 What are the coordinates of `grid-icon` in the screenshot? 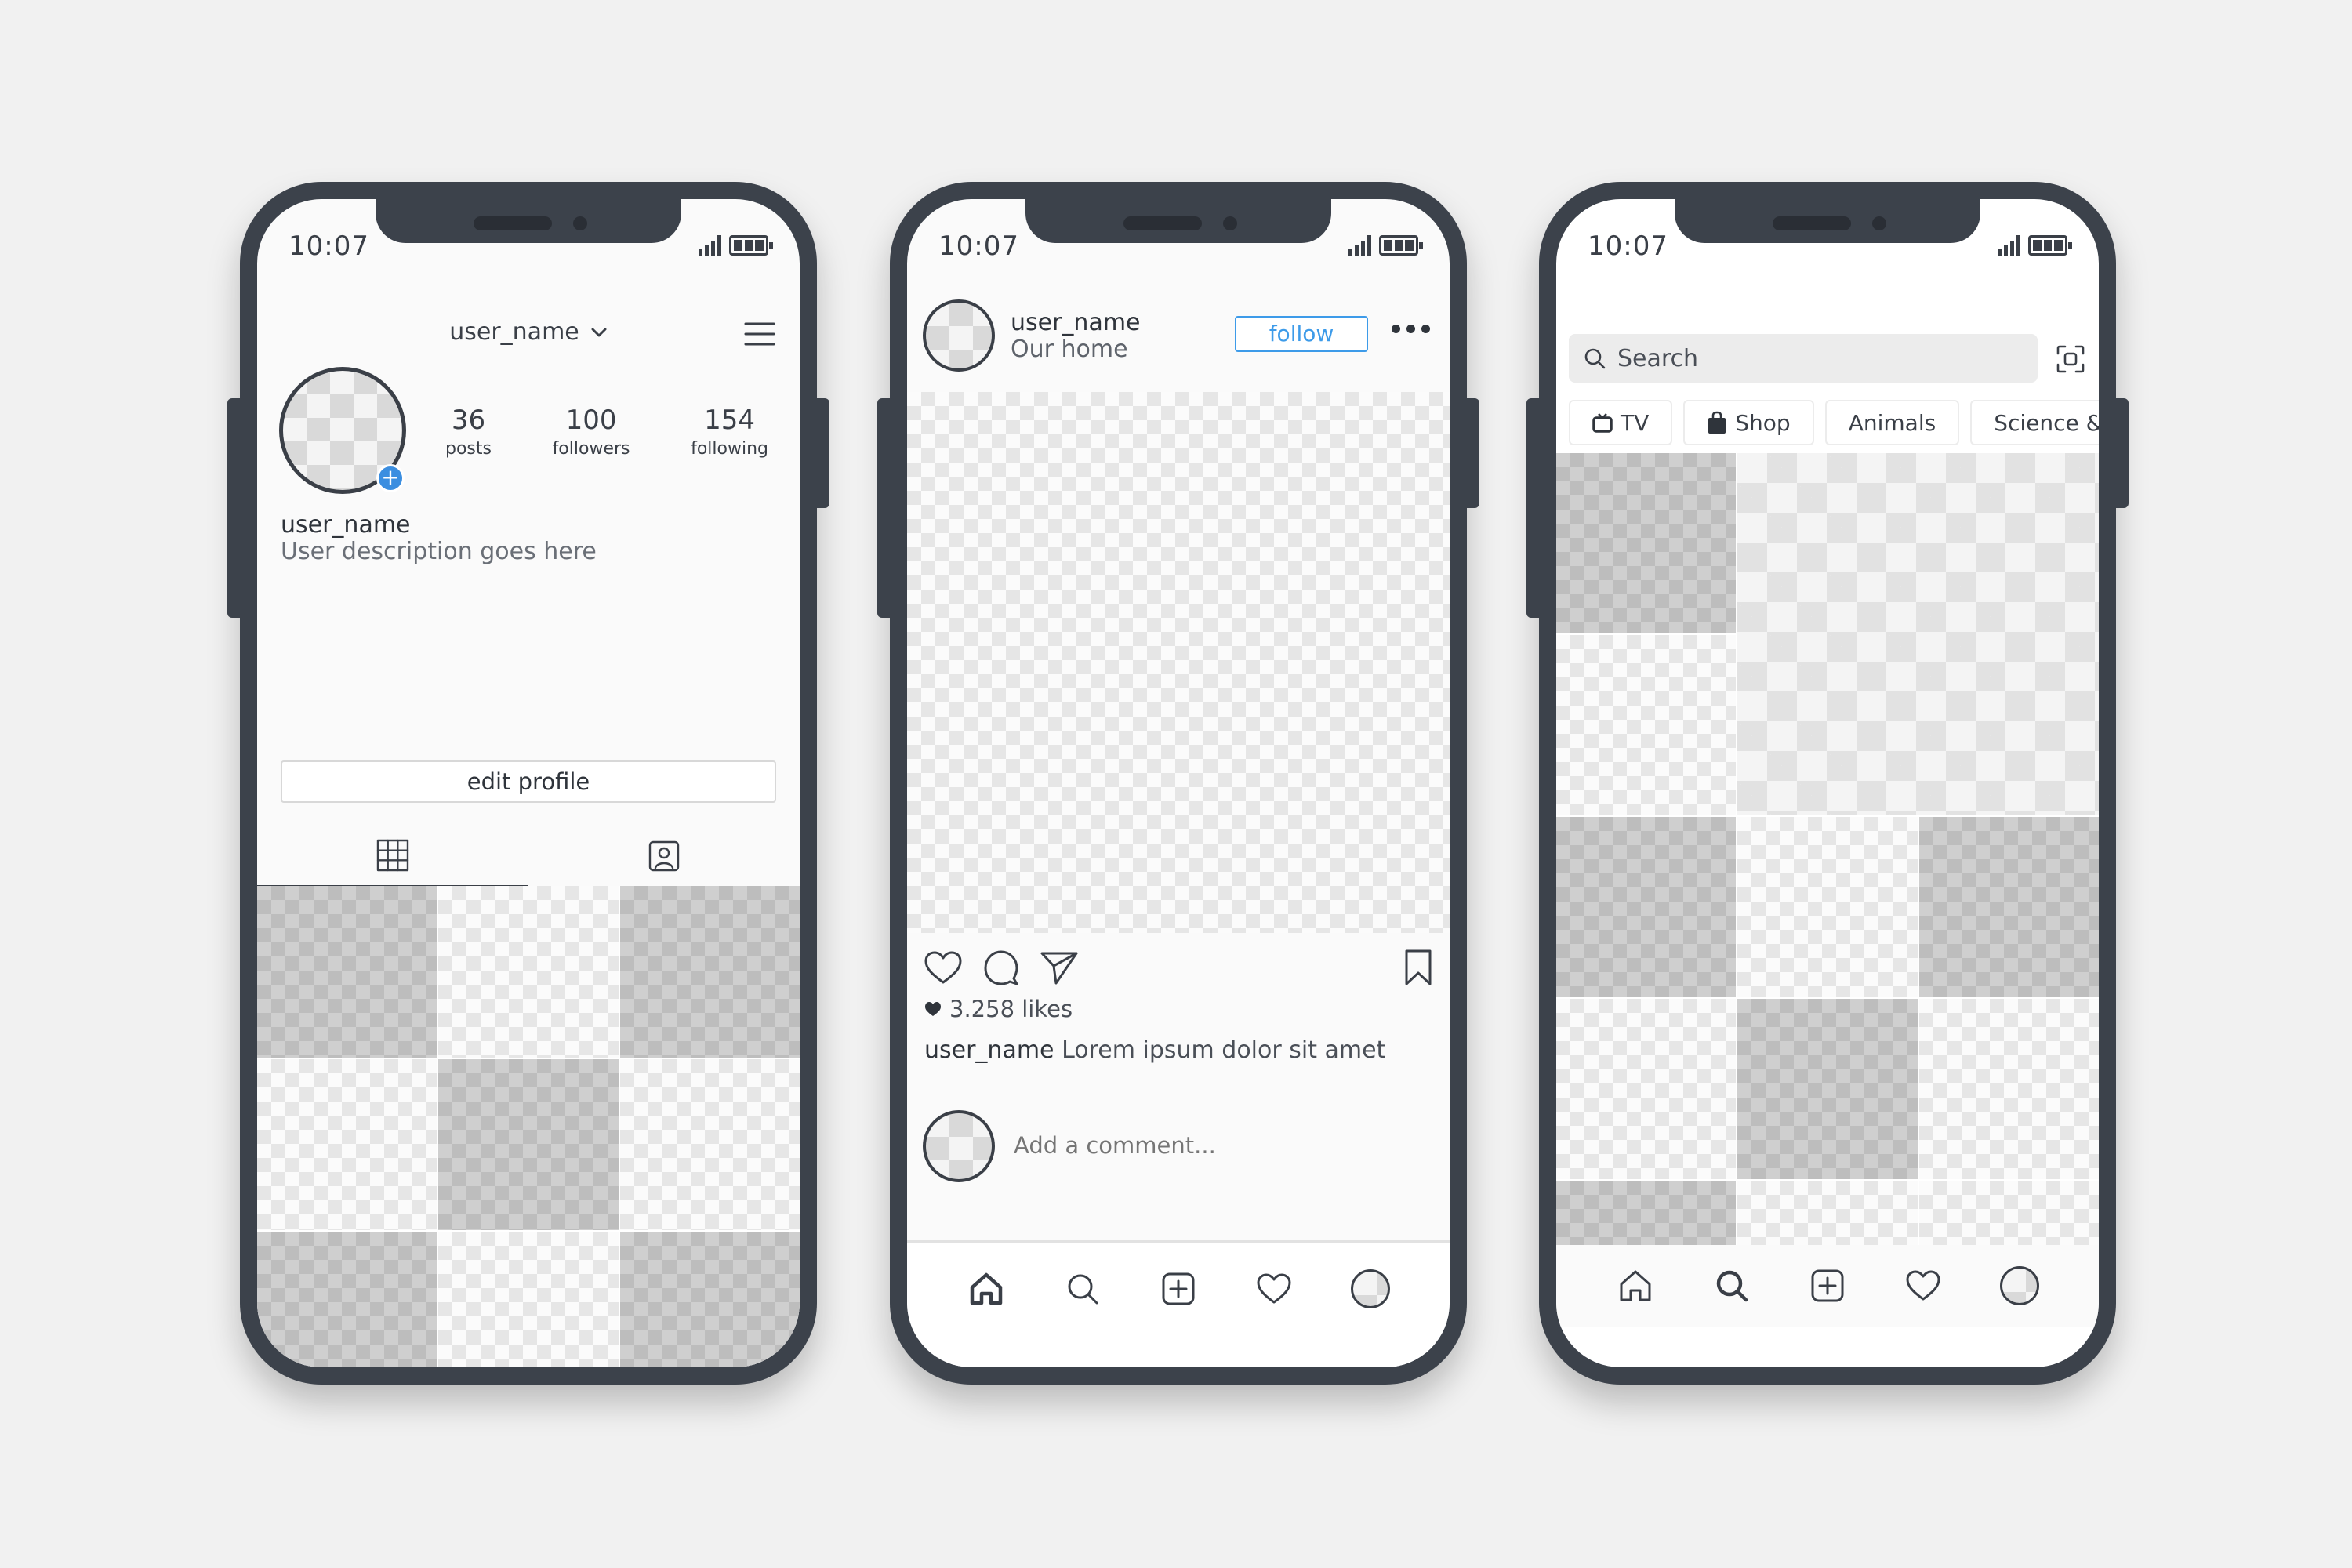 It's located at (392, 855).